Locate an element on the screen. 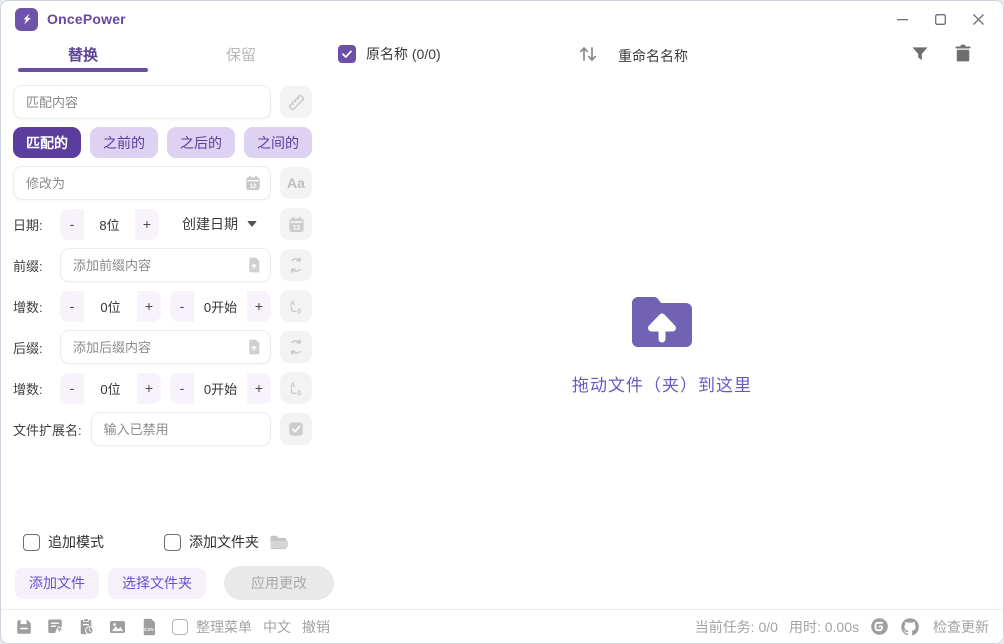 The height and width of the screenshot is (644, 1004). letter-case-button: Aa is located at coordinates (296, 183).